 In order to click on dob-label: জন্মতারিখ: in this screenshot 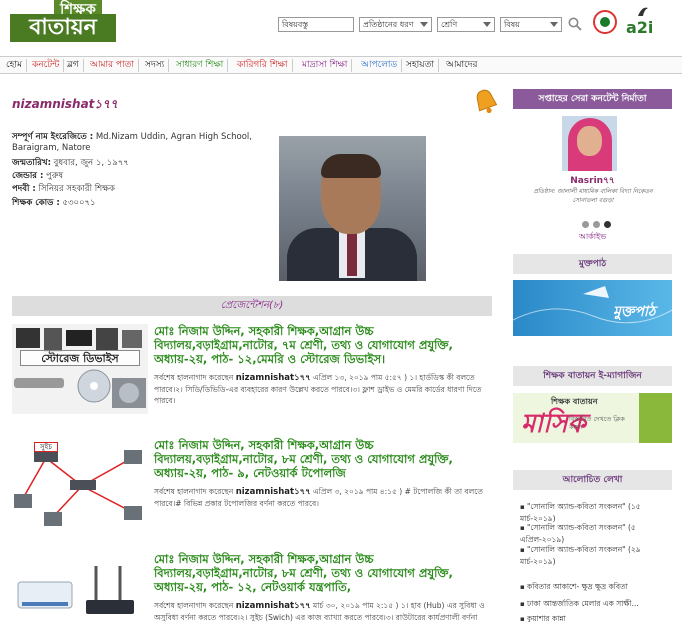, I will do `click(31, 163)`.